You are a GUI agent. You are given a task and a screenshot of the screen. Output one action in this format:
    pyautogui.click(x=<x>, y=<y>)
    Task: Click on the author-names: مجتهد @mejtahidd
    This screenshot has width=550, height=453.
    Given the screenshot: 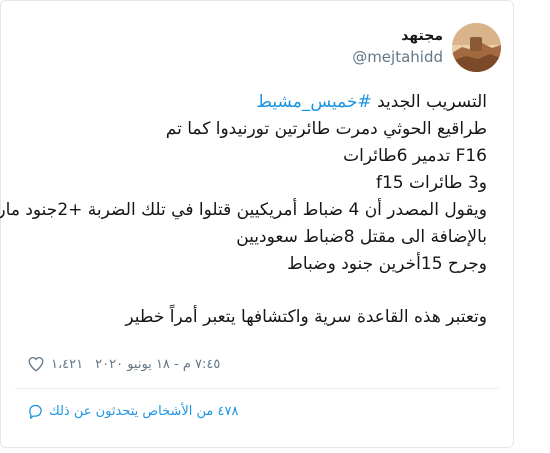 What is the action you would take?
    pyautogui.click(x=397, y=47)
    